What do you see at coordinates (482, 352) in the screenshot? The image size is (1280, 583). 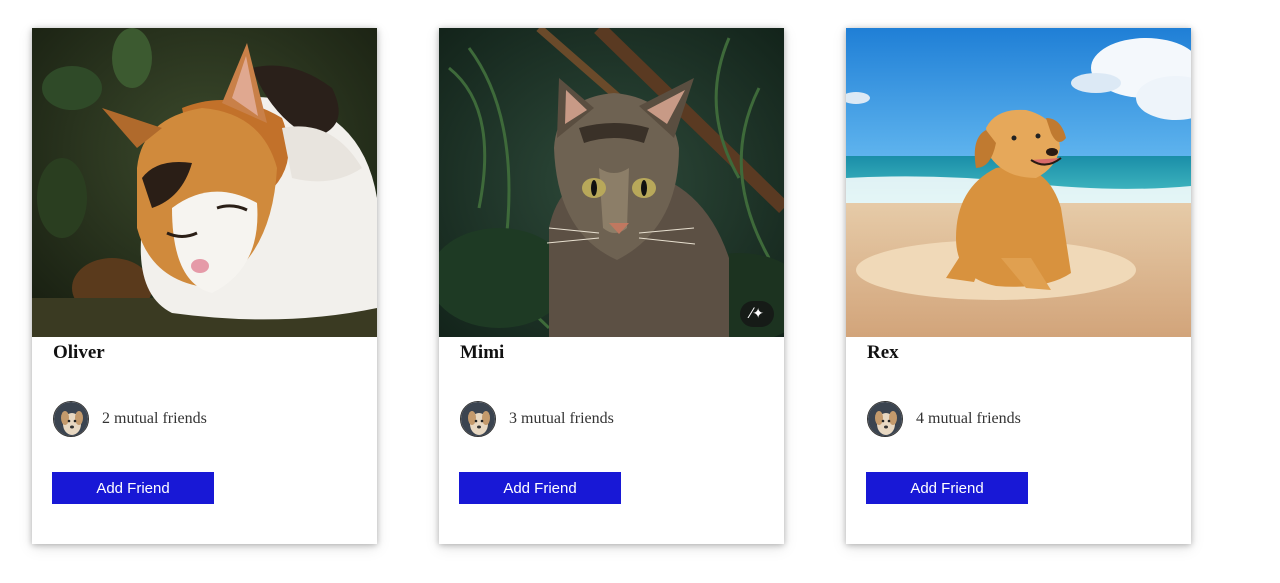 I see `friend-name: Mimi` at bounding box center [482, 352].